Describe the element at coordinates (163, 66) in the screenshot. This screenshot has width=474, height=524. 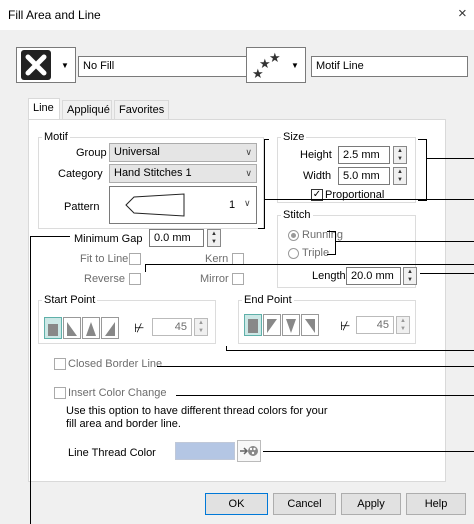
I see `fill-name-field: No Fill` at that location.